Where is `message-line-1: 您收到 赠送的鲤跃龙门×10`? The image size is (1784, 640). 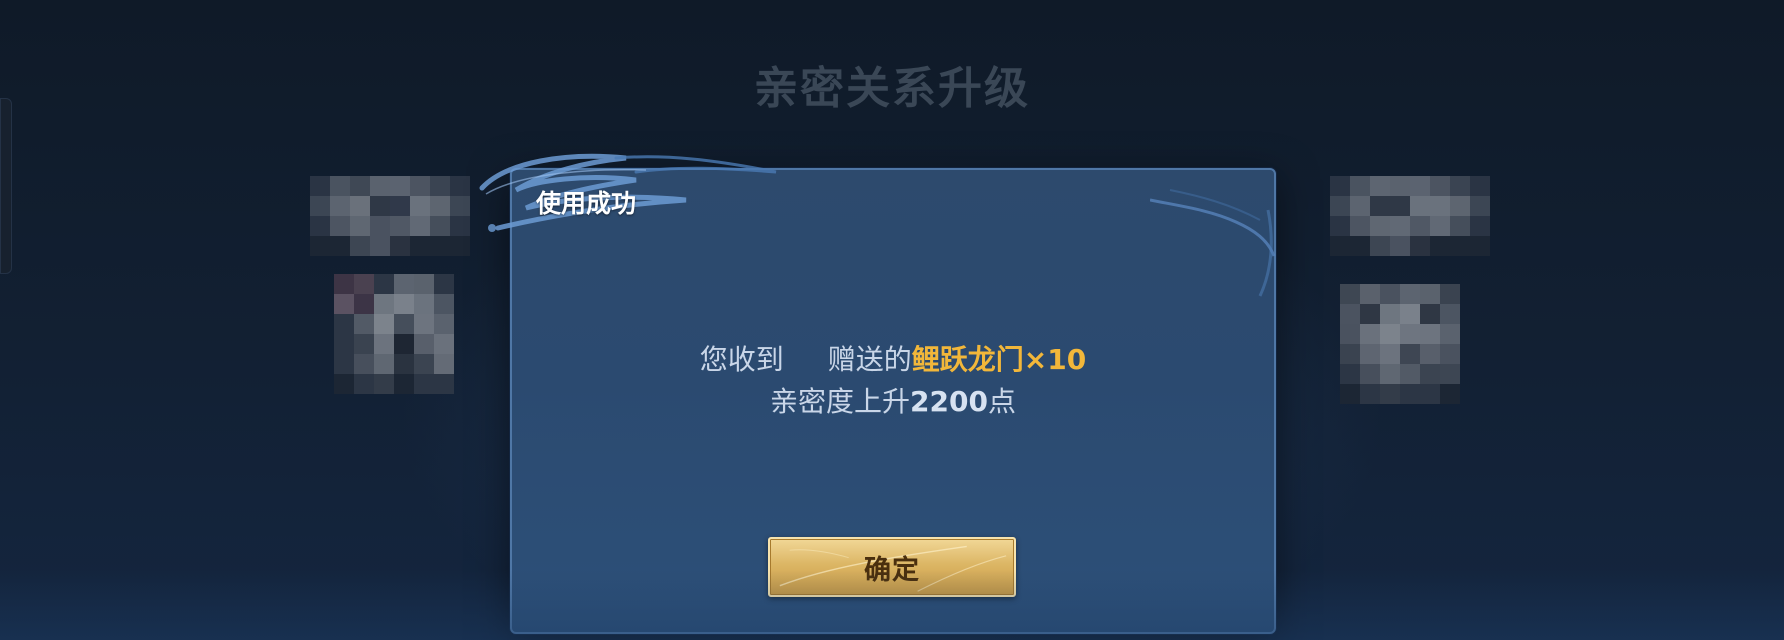 message-line-1: 您收到 赠送的鲤跃龙门×10 is located at coordinates (893, 358).